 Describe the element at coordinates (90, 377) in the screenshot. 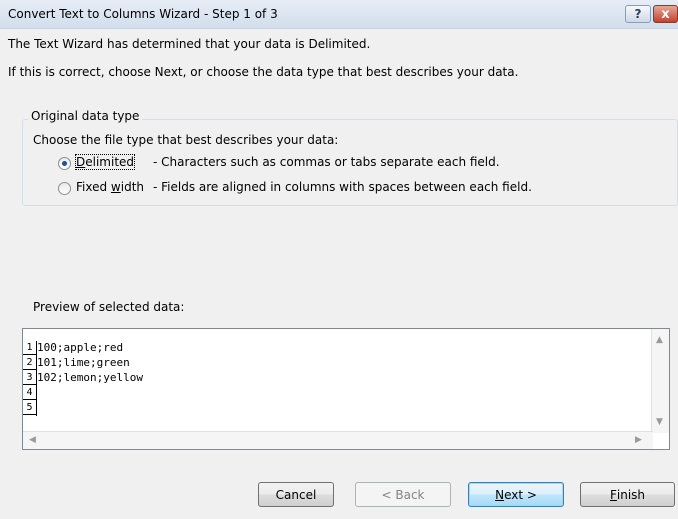

I see `row-text: 102;lemon;yellow` at that location.